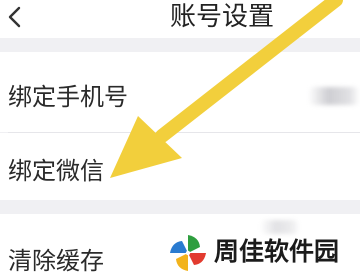  Describe the element at coordinates (280, 227) in the screenshot. I see `cache-size-value` at that location.